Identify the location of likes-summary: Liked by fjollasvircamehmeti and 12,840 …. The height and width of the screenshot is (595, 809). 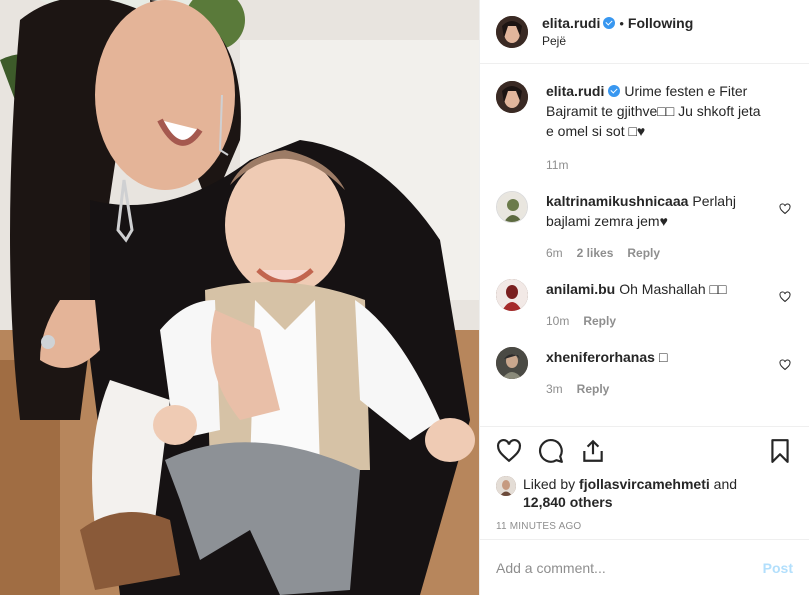
(644, 493).